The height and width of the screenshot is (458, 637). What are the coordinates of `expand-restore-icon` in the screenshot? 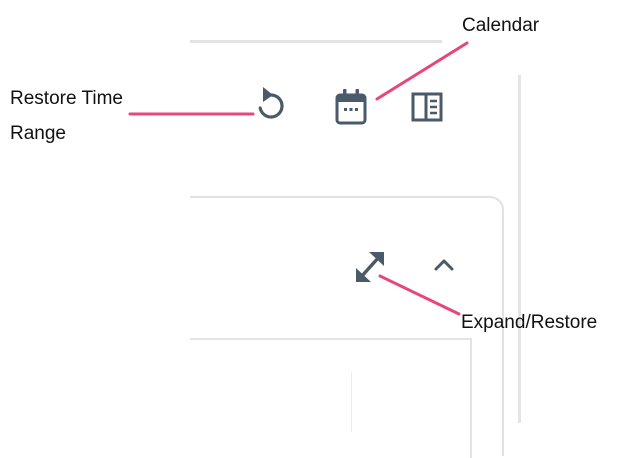 It's located at (370, 267).